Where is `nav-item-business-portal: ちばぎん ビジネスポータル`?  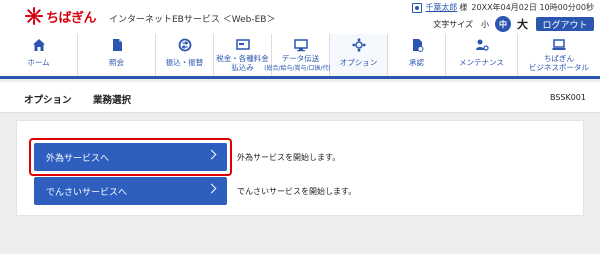
nav-item-business-portal: ちばぎん ビジネスポータル is located at coordinates (559, 55).